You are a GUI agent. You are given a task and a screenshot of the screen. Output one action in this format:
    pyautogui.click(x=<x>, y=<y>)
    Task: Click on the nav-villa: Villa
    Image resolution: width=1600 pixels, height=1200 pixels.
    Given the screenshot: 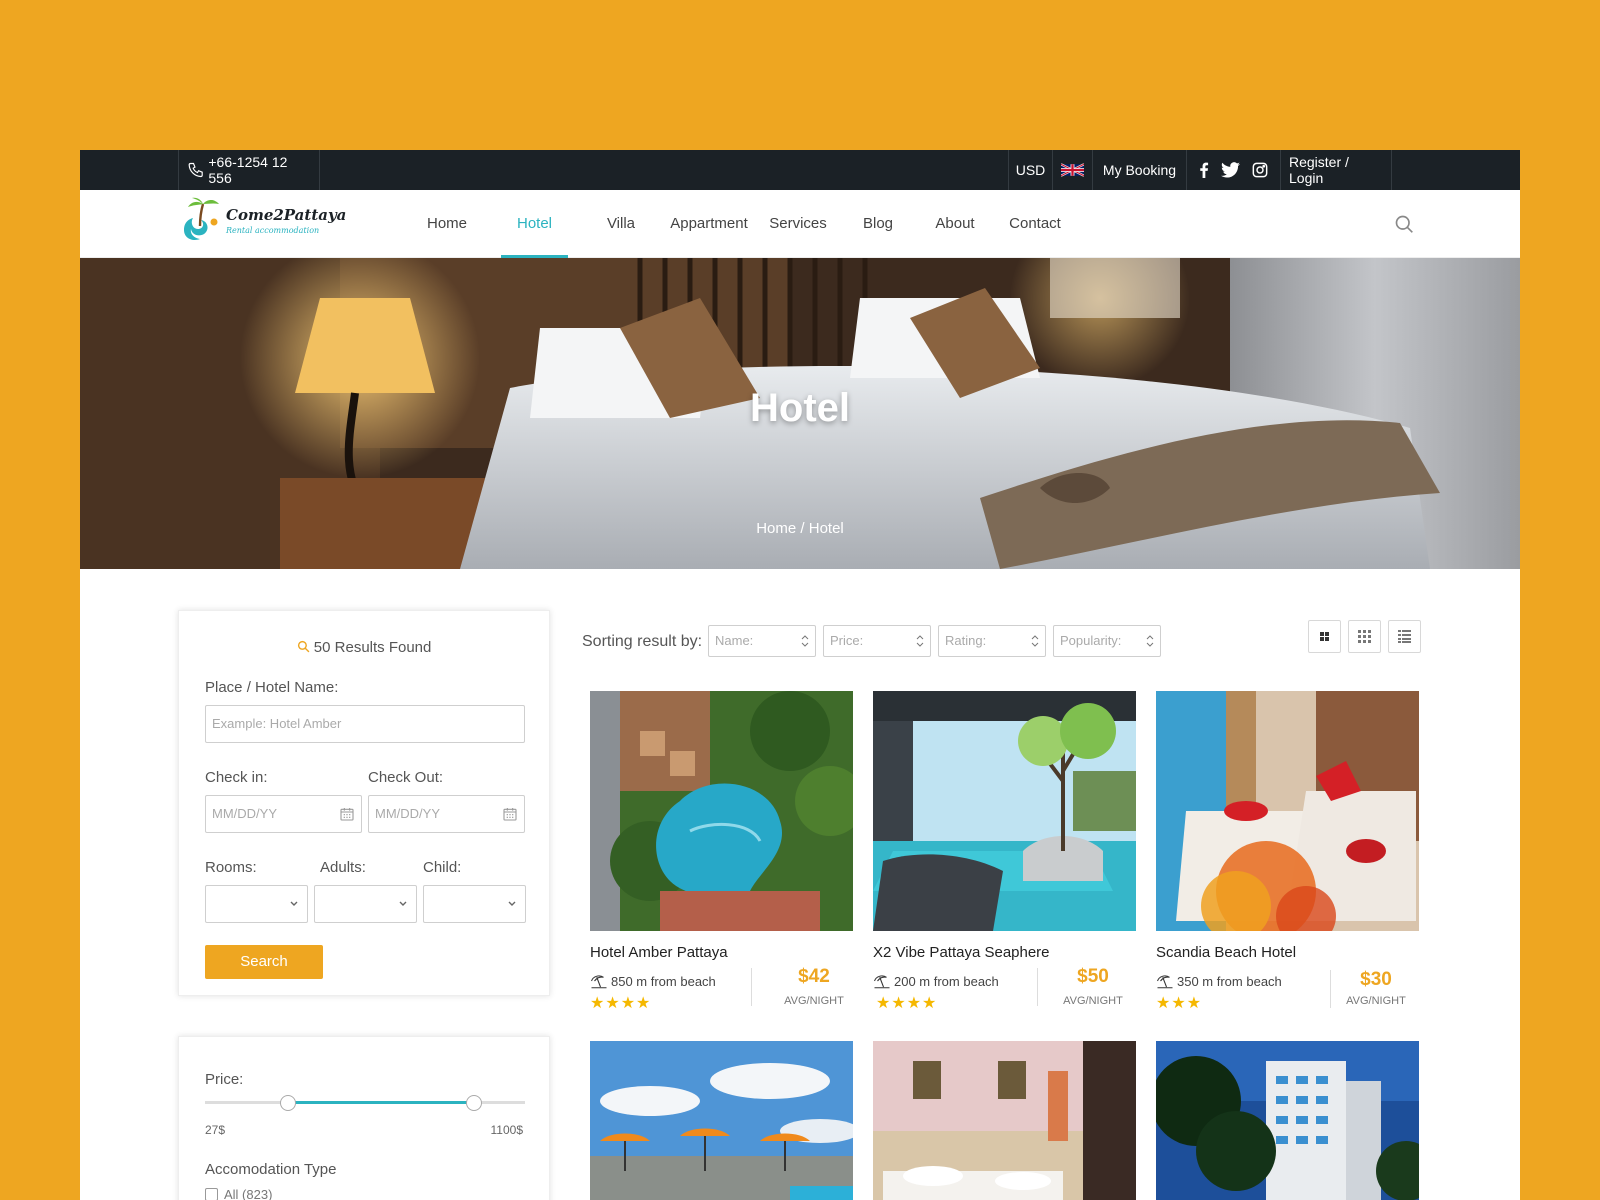 What is the action you would take?
    pyautogui.click(x=621, y=224)
    